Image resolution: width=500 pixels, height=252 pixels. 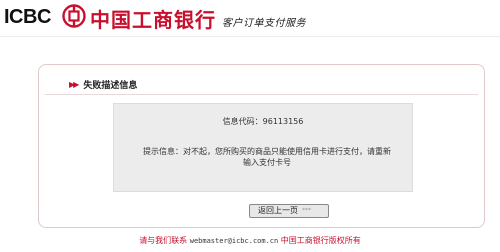 I want to click on back-button-label: 返回上一页, so click(x=278, y=210).